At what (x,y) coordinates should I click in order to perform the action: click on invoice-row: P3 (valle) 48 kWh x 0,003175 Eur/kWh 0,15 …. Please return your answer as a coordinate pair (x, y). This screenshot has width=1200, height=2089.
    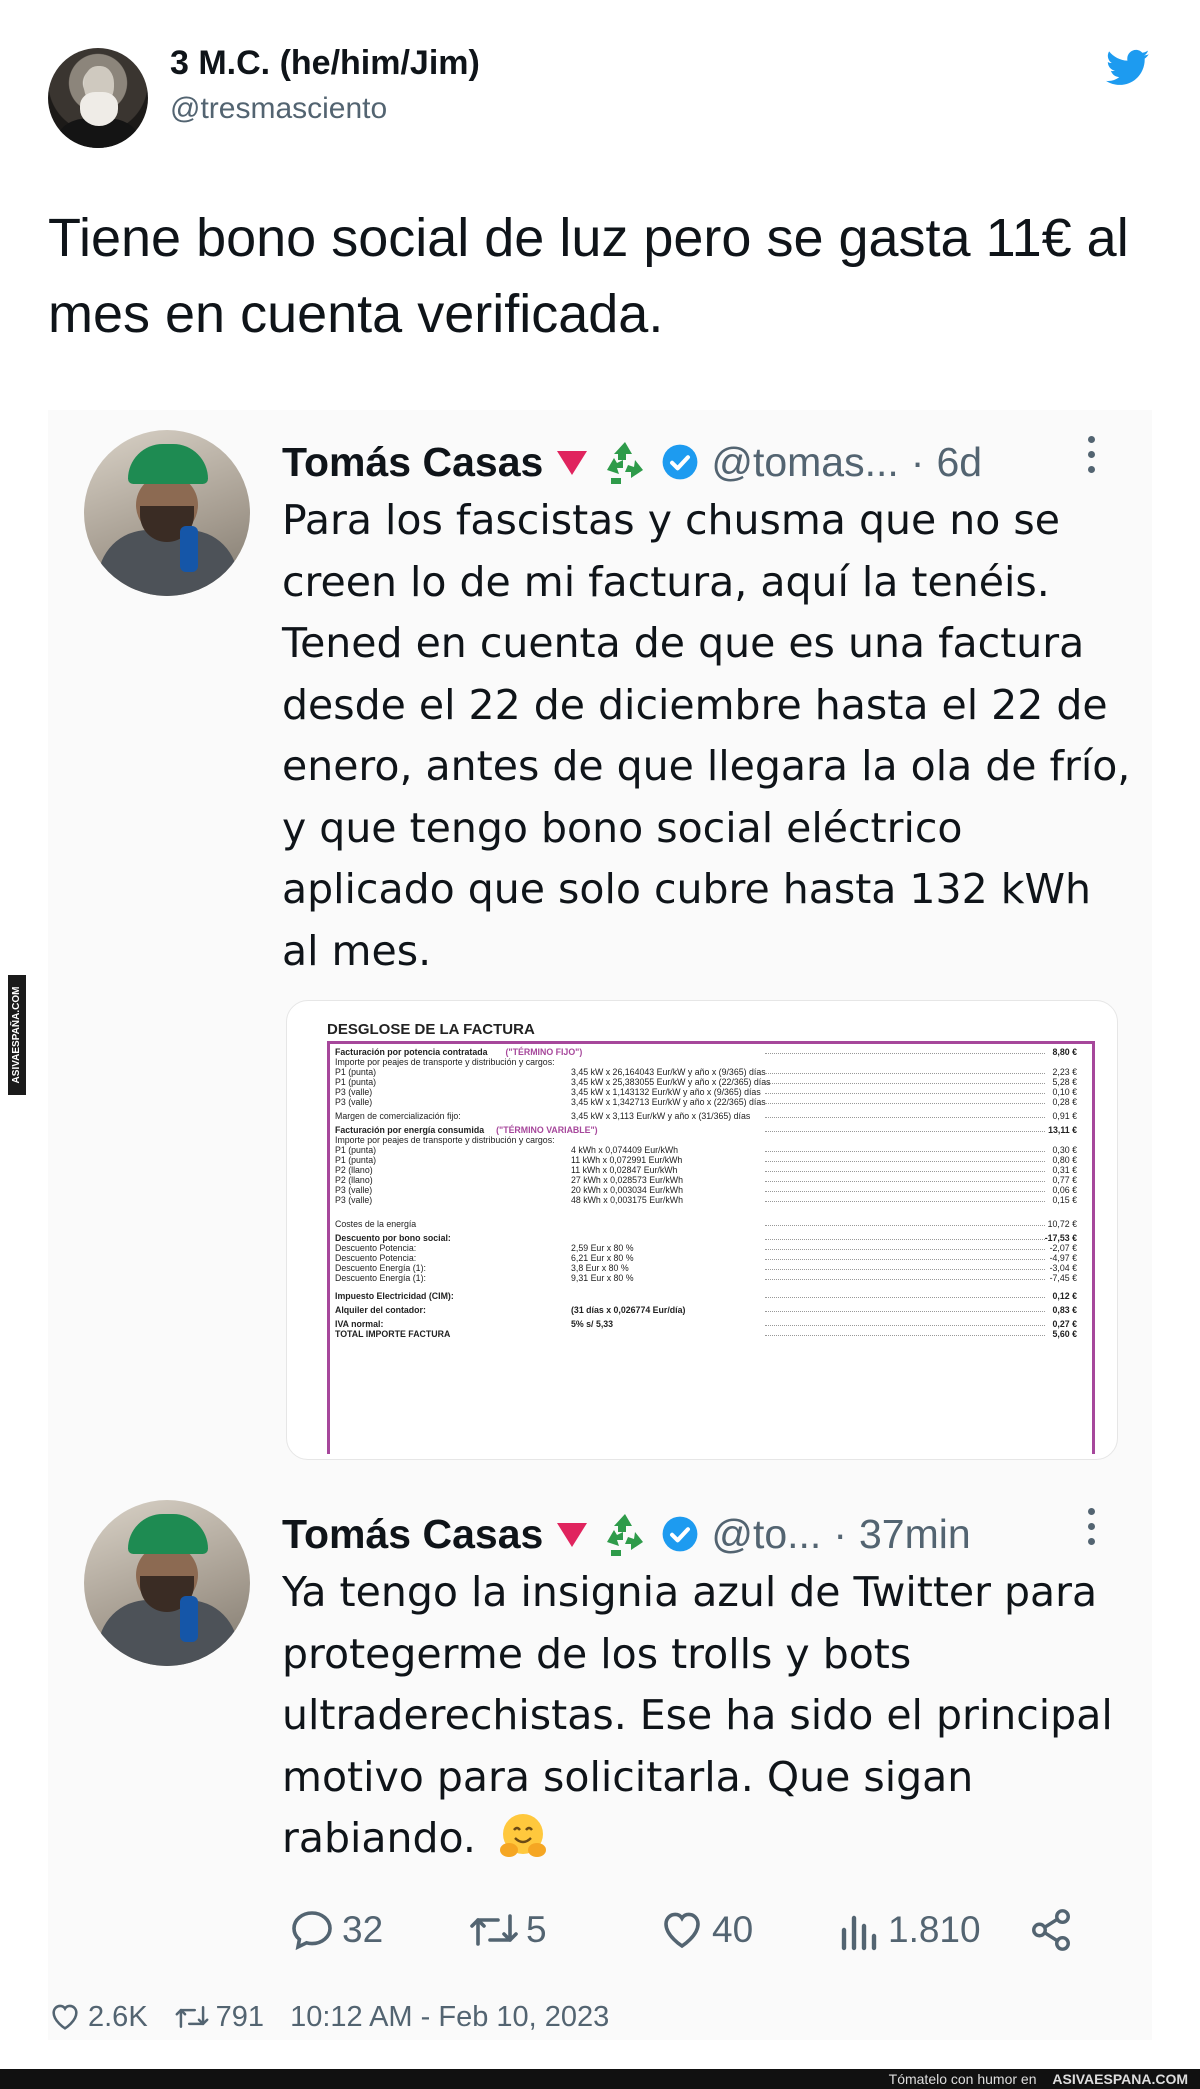
    Looking at the image, I should click on (710, 1200).